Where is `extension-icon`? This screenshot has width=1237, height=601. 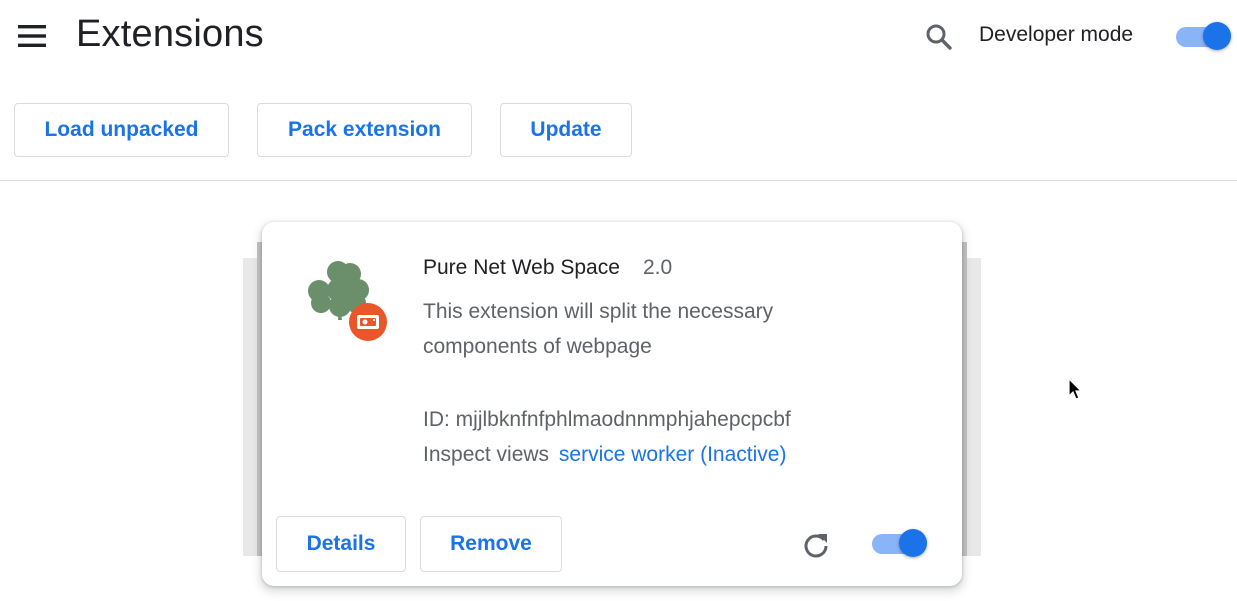 extension-icon is located at coordinates (348, 300).